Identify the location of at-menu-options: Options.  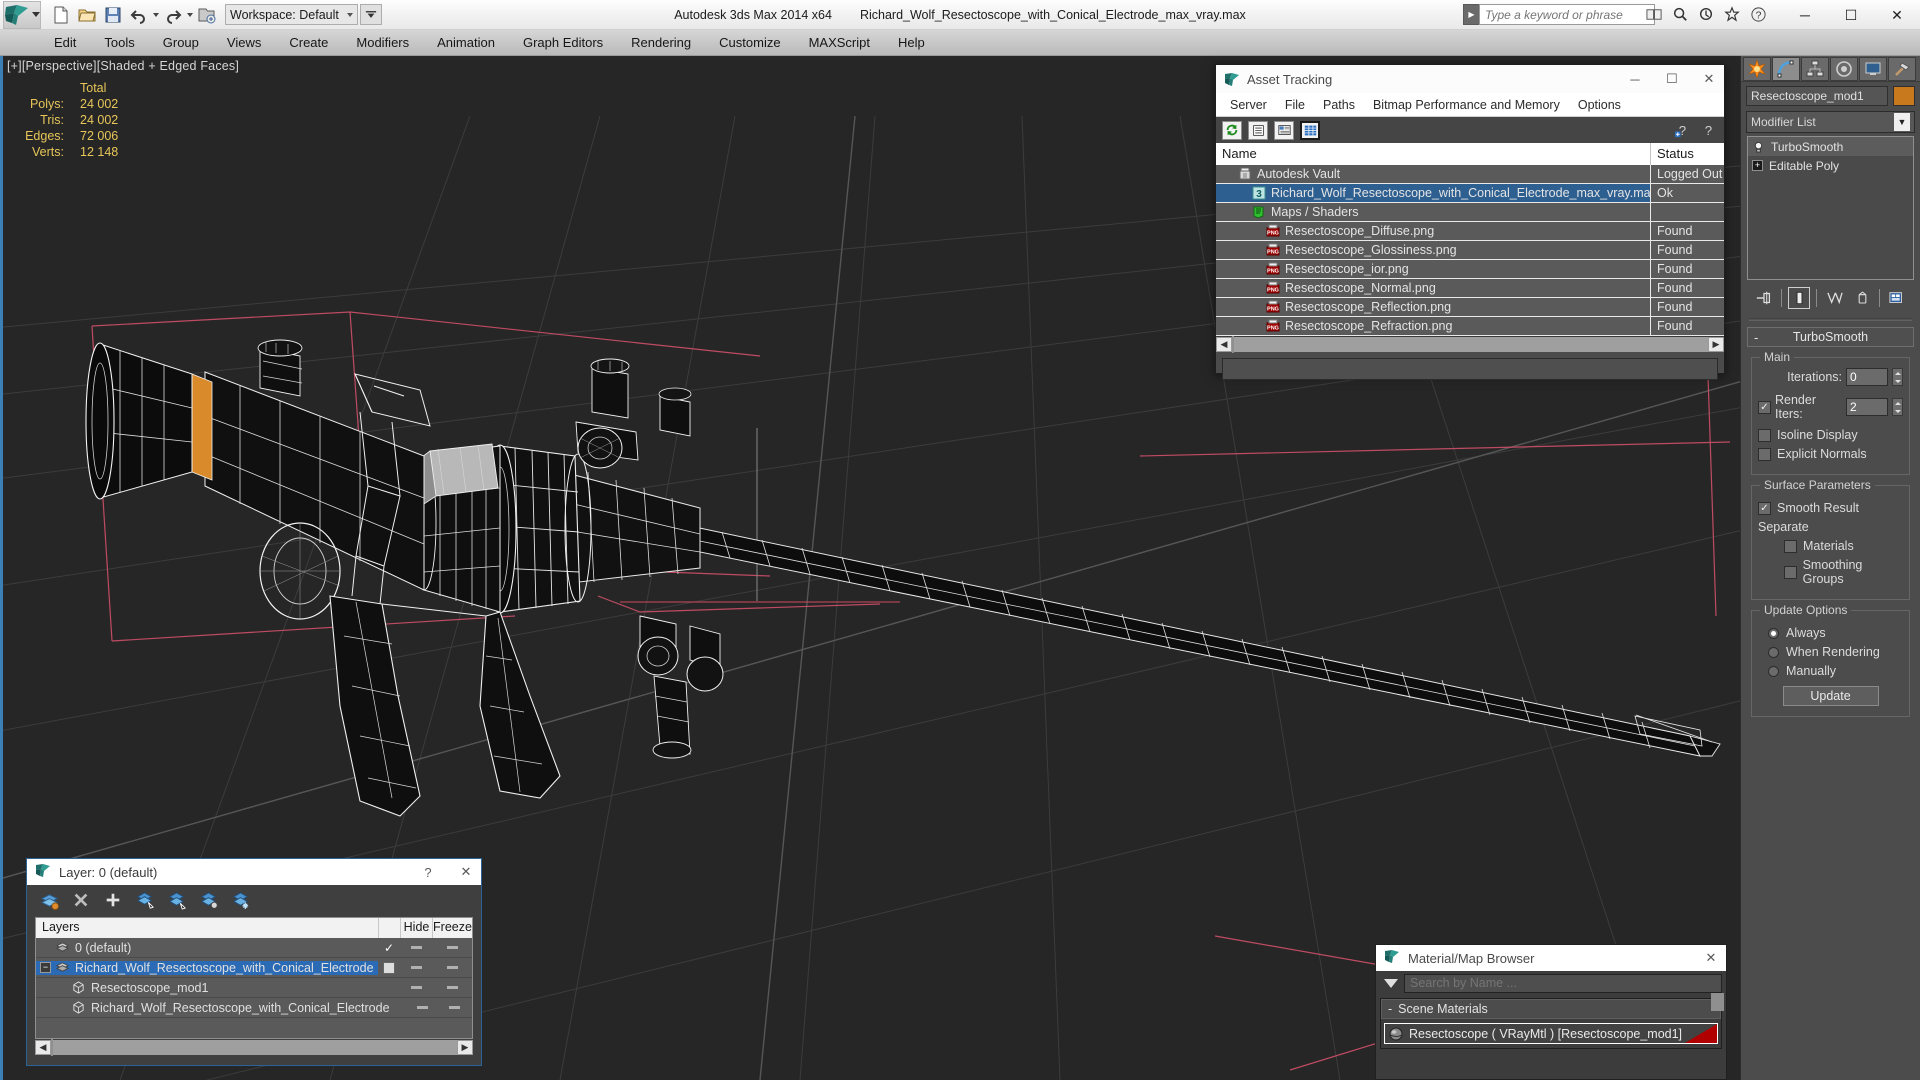
(1599, 105).